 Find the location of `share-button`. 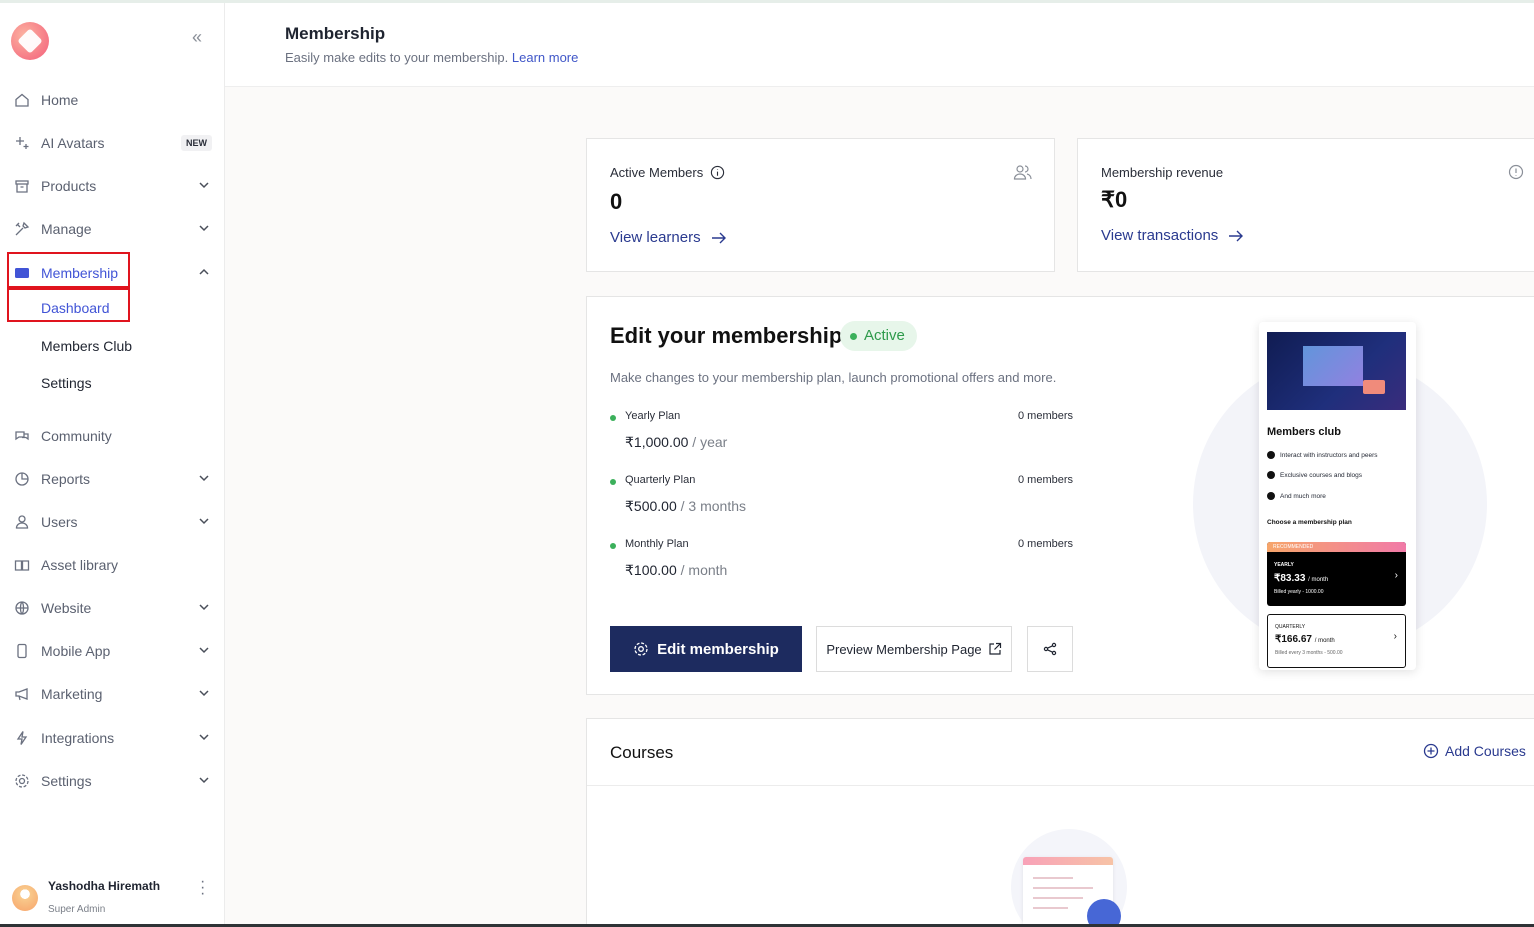

share-button is located at coordinates (1050, 649).